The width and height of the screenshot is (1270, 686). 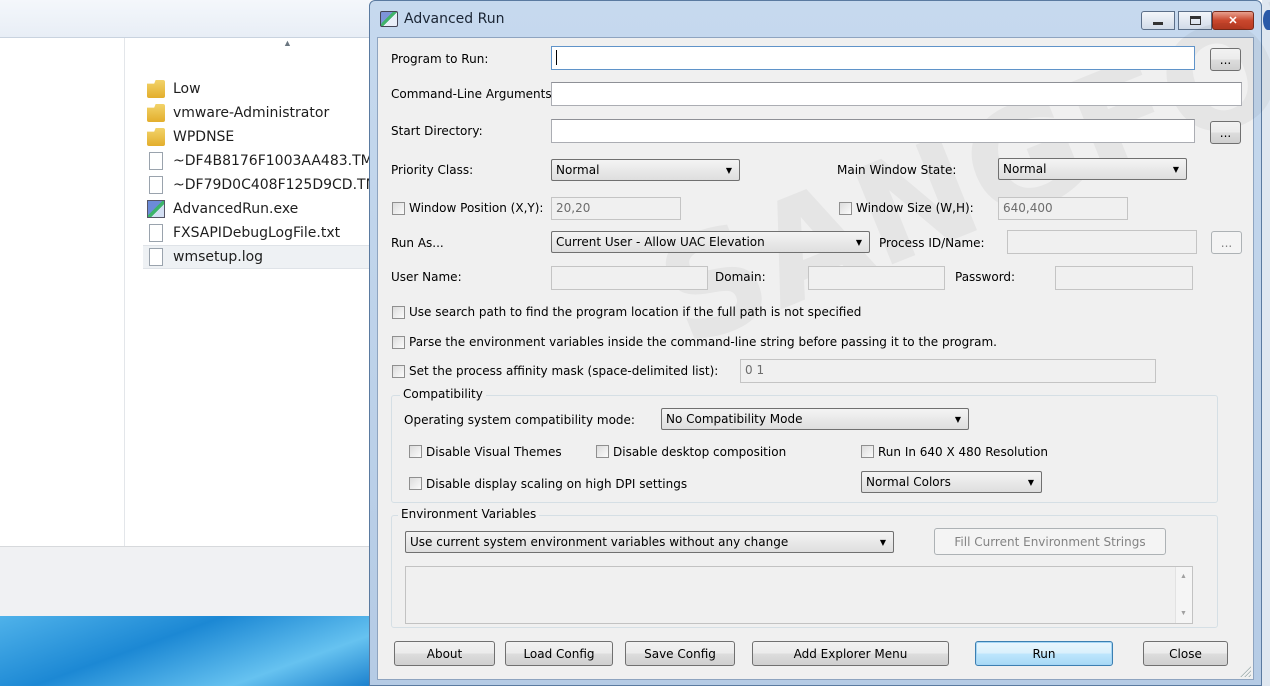 What do you see at coordinates (440, 59) in the screenshot?
I see `program-to-run-label: Program to Run:` at bounding box center [440, 59].